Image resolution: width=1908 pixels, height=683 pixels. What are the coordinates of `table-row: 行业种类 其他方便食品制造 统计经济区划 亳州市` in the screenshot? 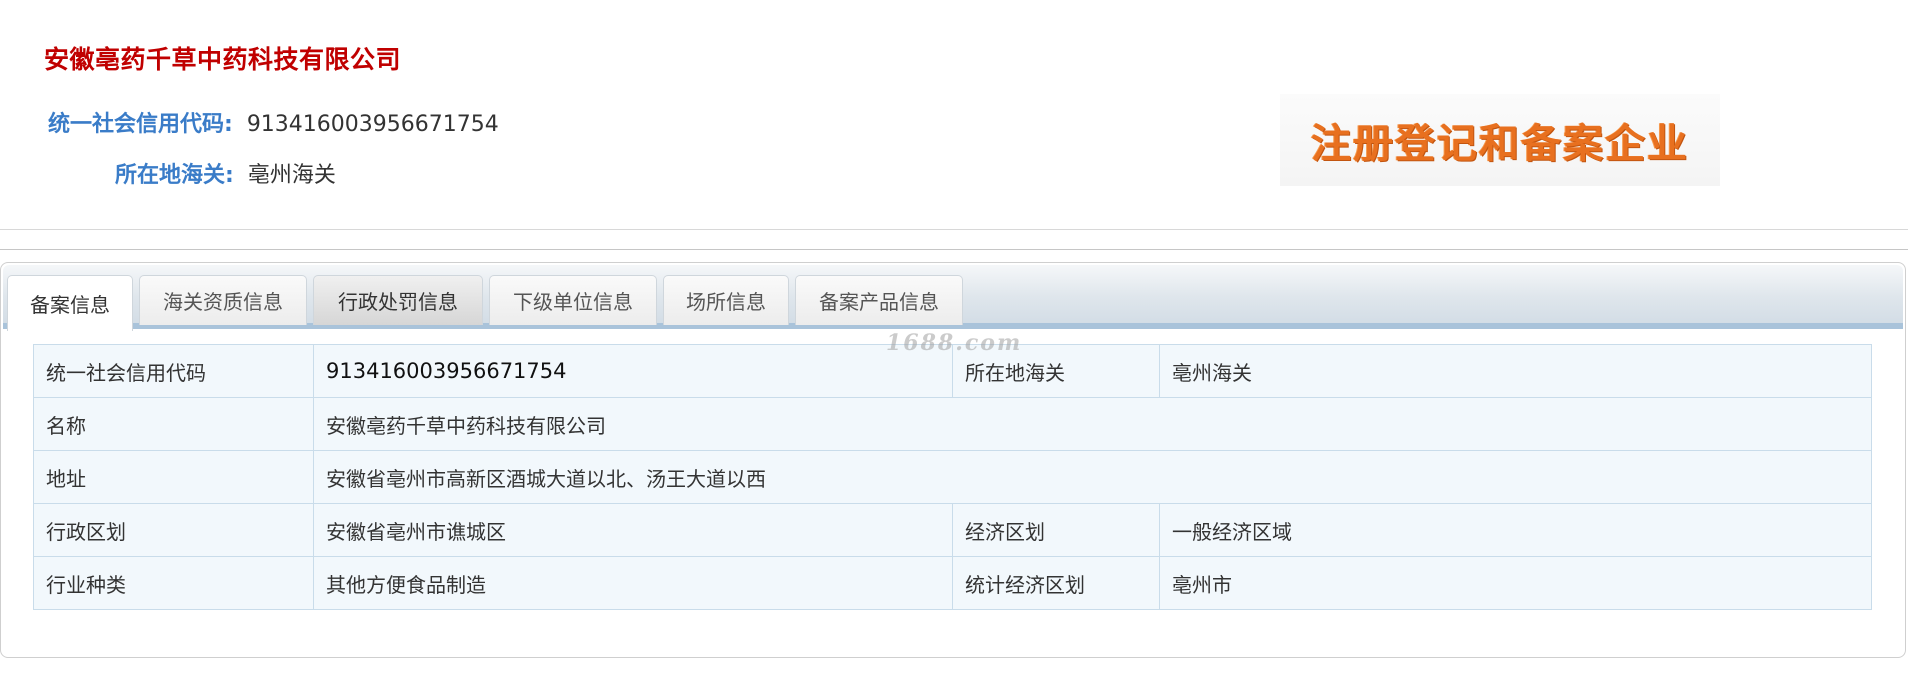 It's located at (952, 583).